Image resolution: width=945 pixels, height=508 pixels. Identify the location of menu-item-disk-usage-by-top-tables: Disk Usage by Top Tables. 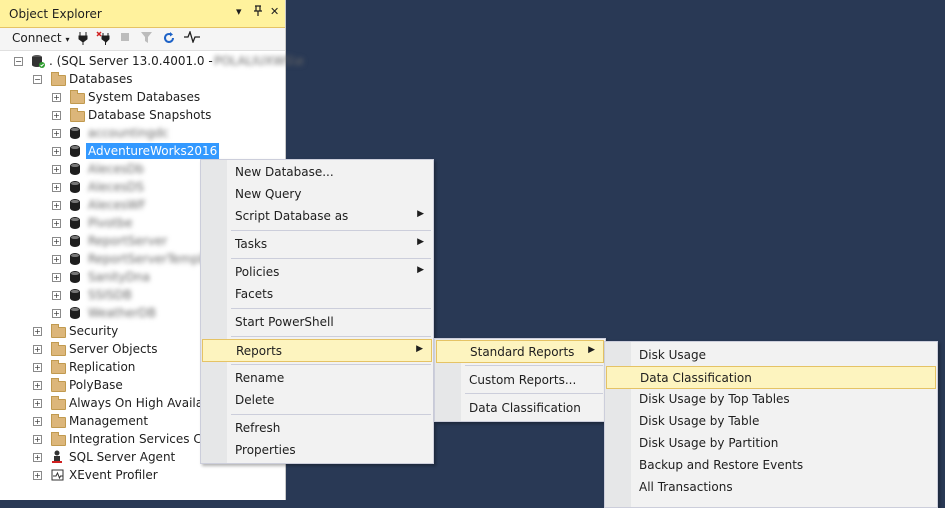
(771, 398).